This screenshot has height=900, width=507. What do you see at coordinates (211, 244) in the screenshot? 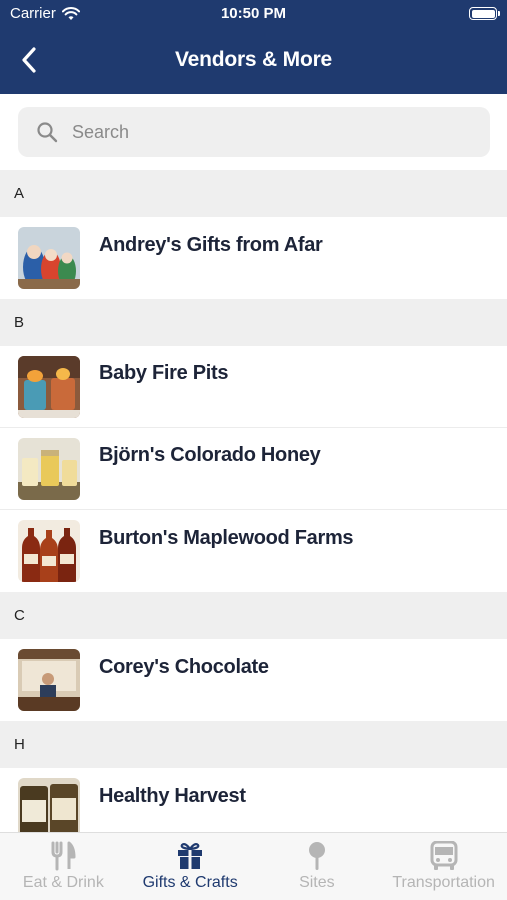
I see `vendor-name: Andrey's Gifts from Afar` at bounding box center [211, 244].